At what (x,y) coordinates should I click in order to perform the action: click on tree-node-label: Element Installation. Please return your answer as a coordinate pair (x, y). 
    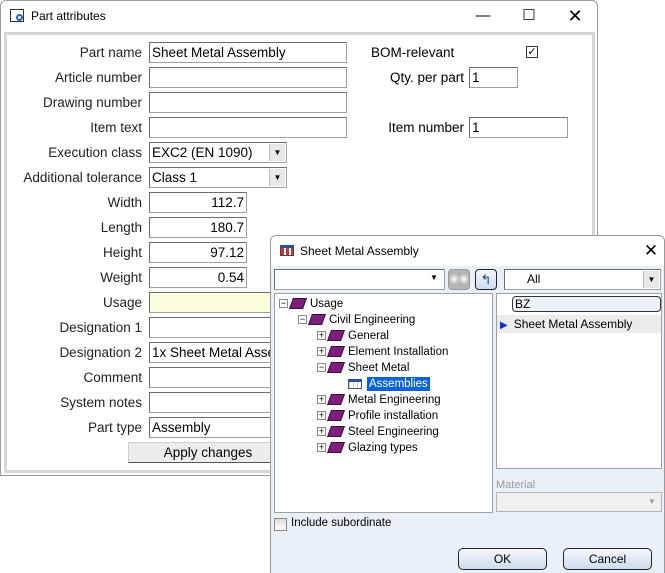
    Looking at the image, I should click on (398, 352).